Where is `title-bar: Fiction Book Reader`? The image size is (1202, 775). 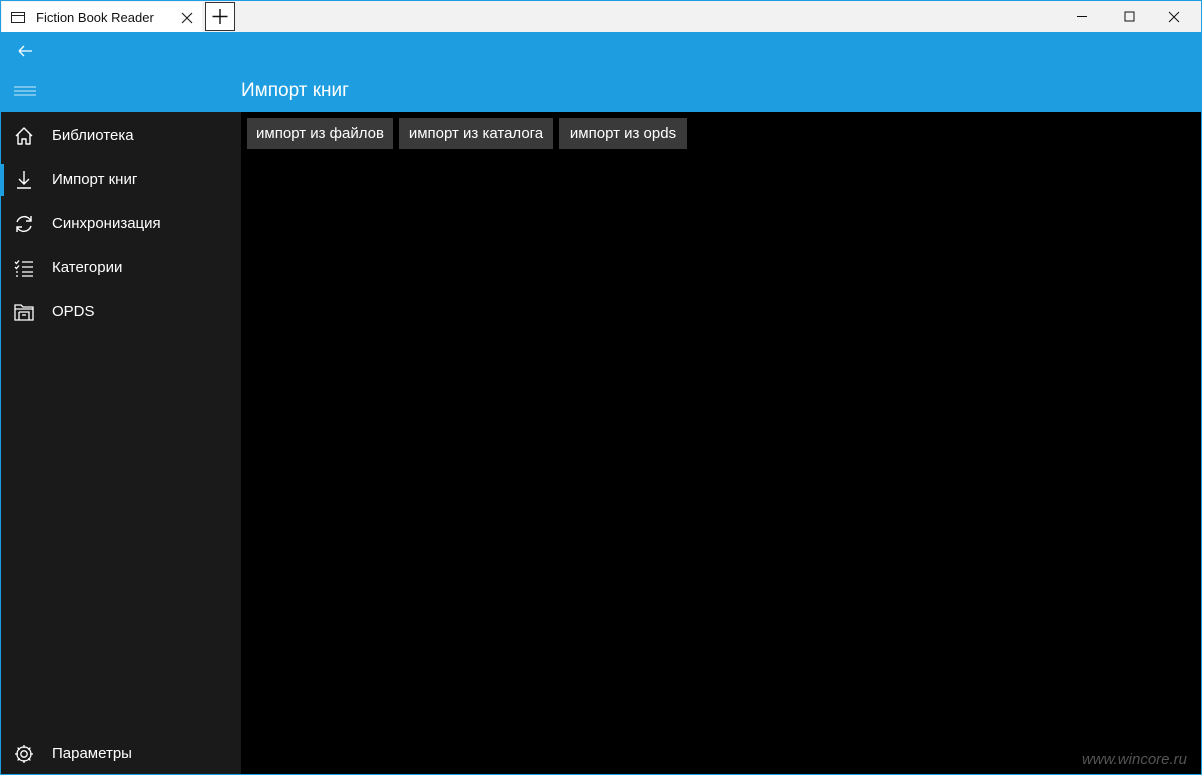
title-bar: Fiction Book Reader is located at coordinates (601, 16).